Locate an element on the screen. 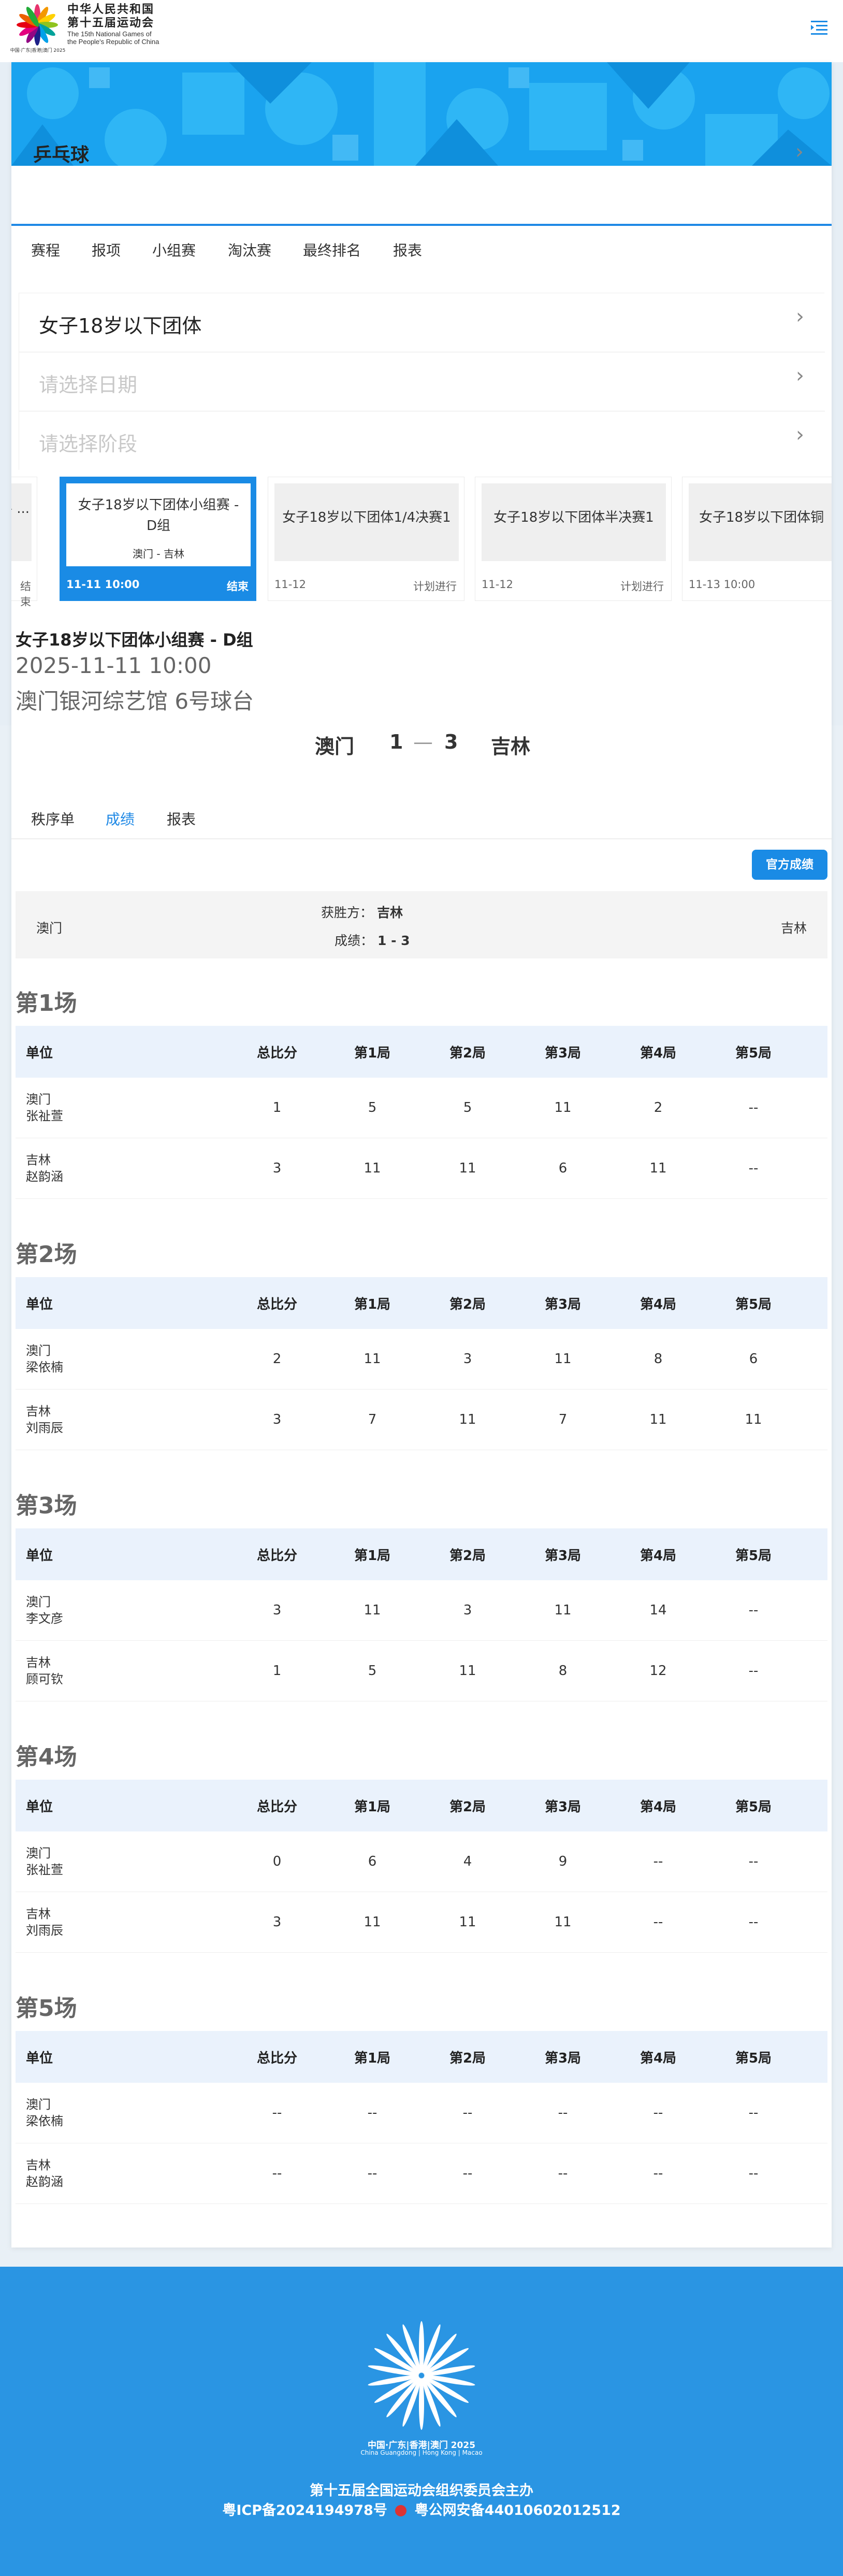 The height and width of the screenshot is (2576, 843). footer-icp-link: 粤ICP备2024194978号 is located at coordinates (304, 2510).